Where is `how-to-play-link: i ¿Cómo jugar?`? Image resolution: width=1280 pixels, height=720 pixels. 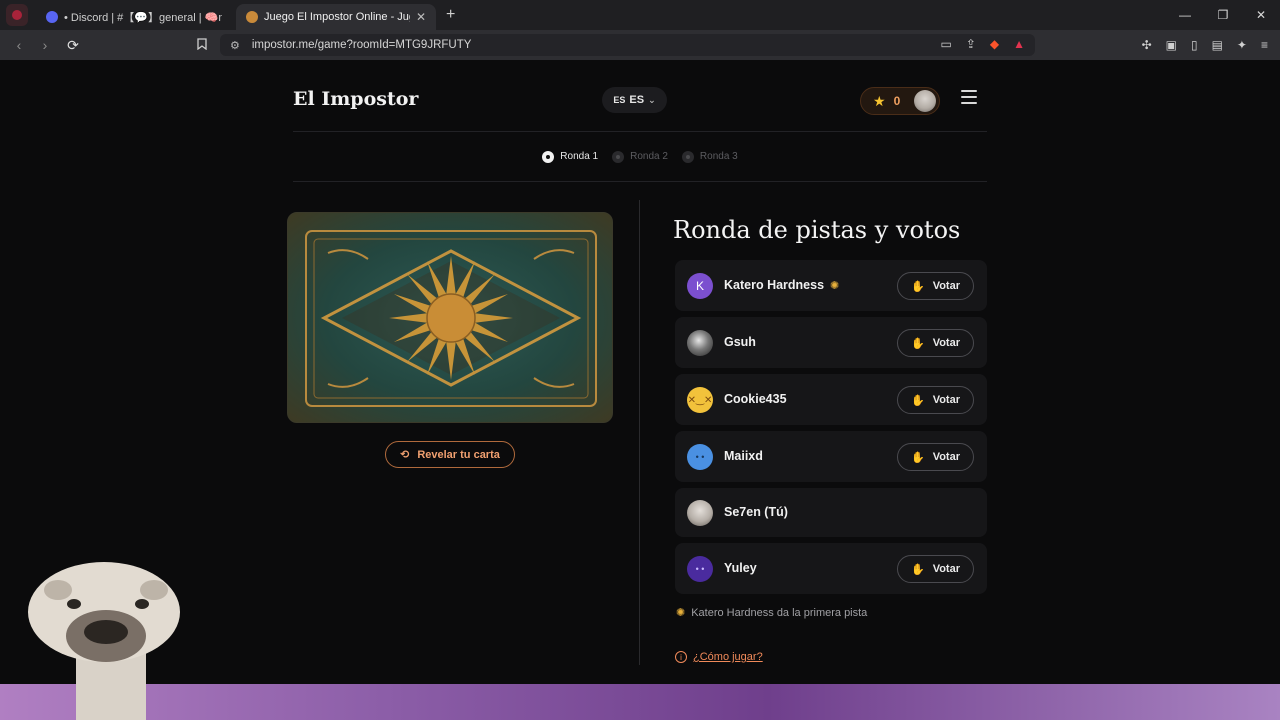
how-to-play-link: i ¿Cómo jugar? is located at coordinates (719, 657).